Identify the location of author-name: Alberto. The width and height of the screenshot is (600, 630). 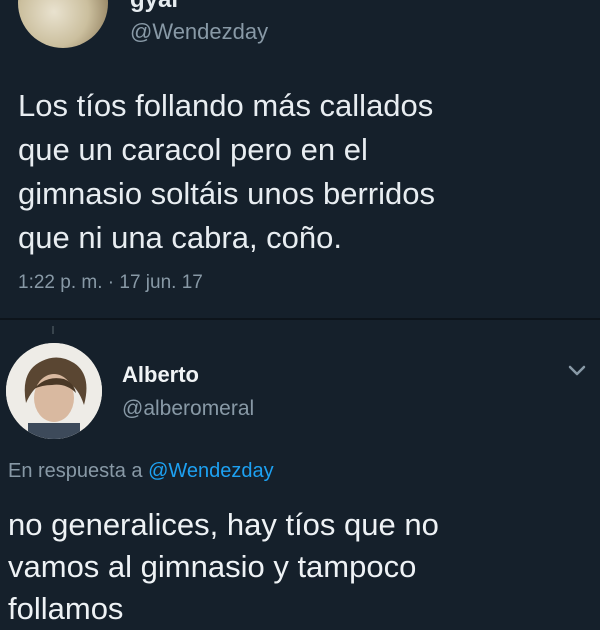
(160, 375).